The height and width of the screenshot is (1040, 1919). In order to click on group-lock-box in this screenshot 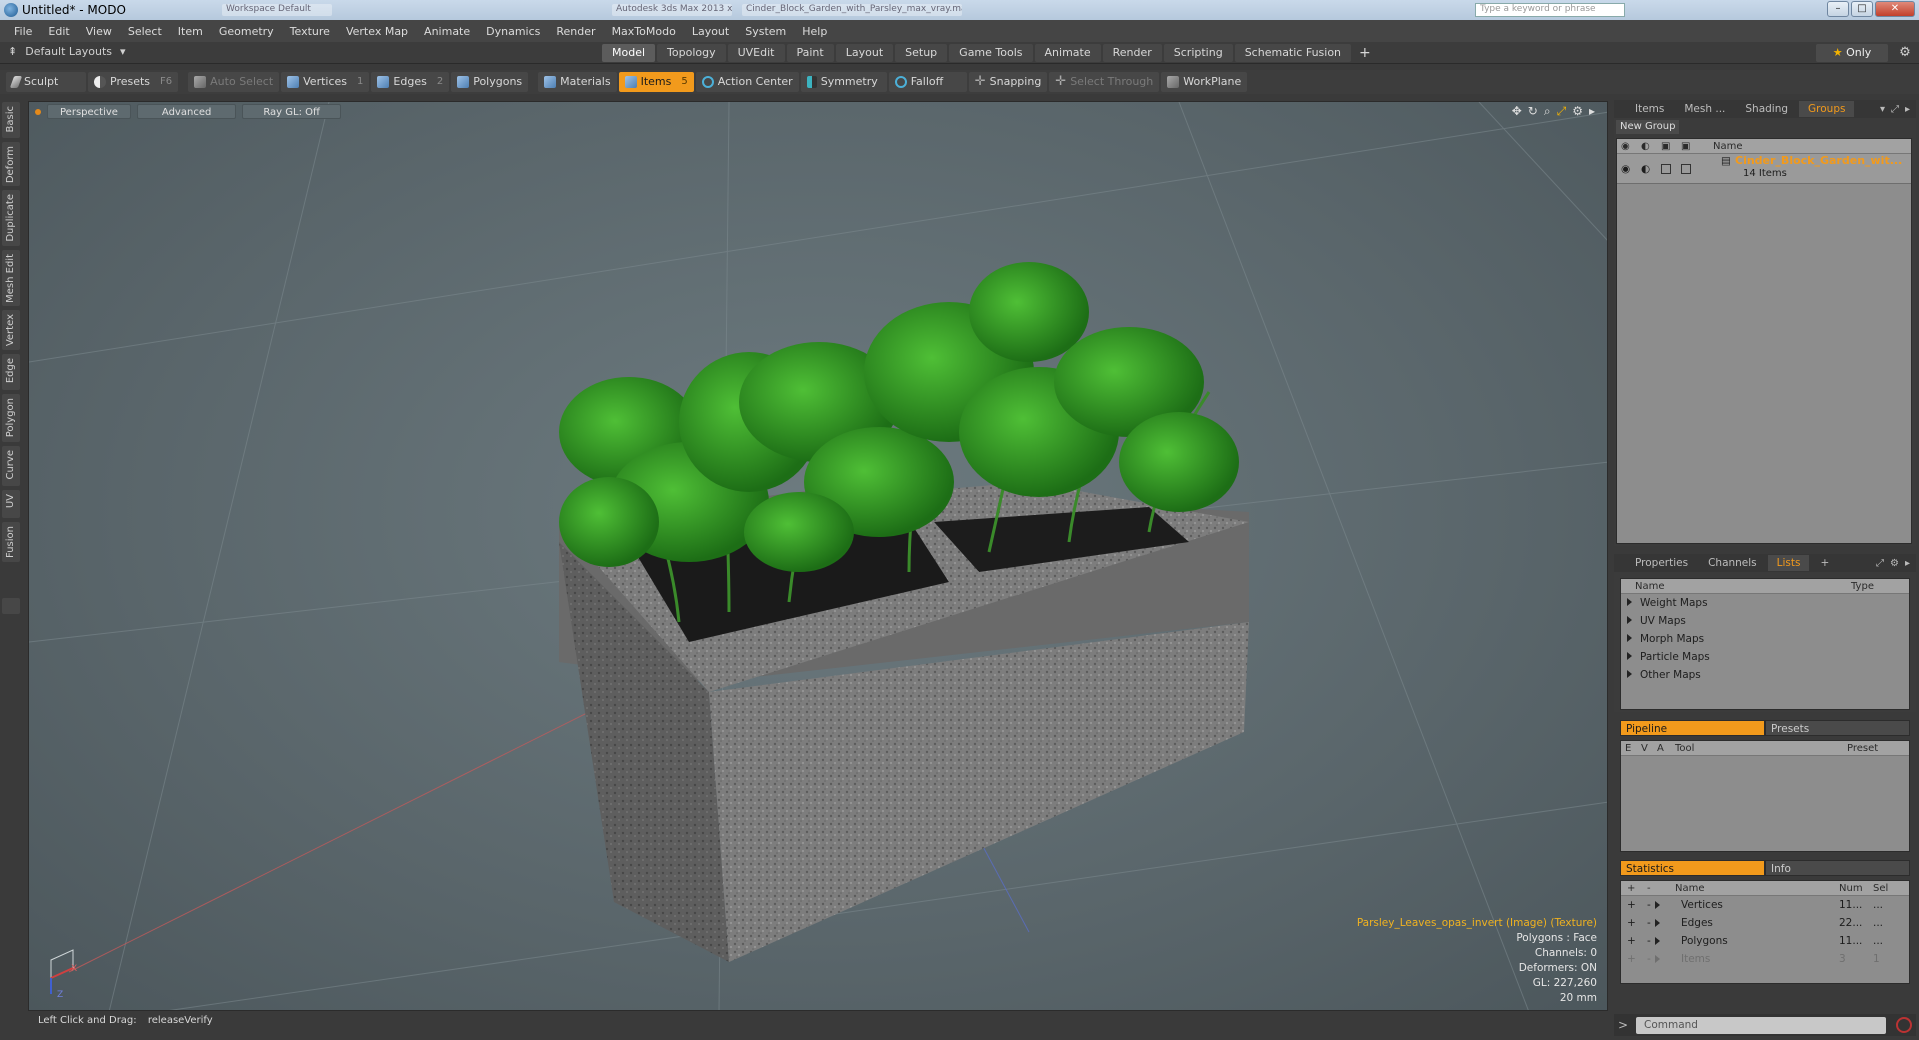, I will do `click(1666, 169)`.